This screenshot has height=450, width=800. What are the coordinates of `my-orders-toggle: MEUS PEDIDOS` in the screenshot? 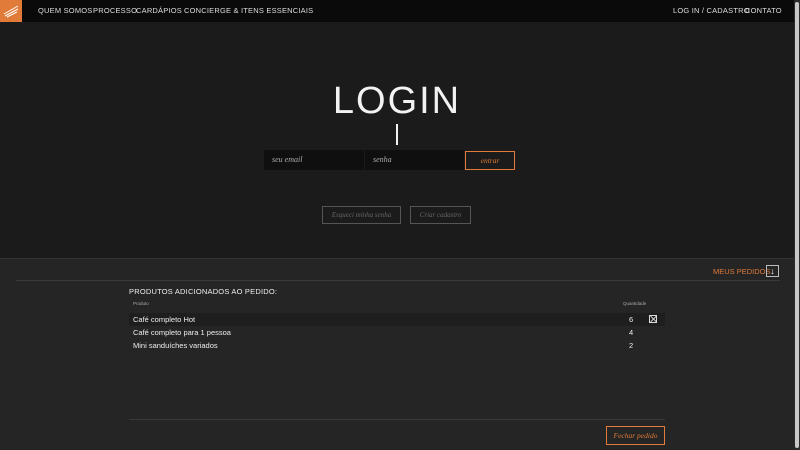 It's located at (742, 271).